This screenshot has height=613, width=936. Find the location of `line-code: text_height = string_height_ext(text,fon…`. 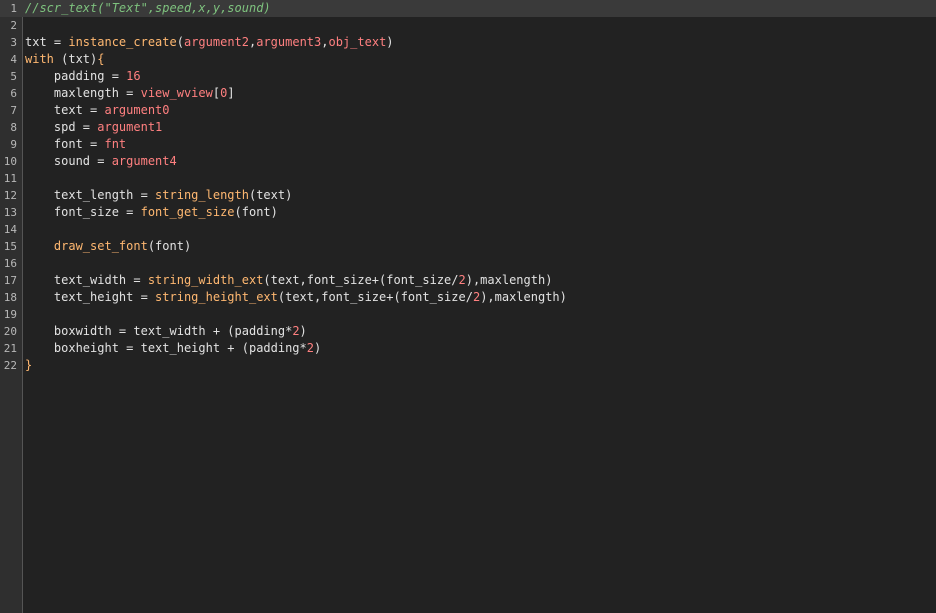

line-code: text_height = string_height_ext(text,fon… is located at coordinates (296, 297).